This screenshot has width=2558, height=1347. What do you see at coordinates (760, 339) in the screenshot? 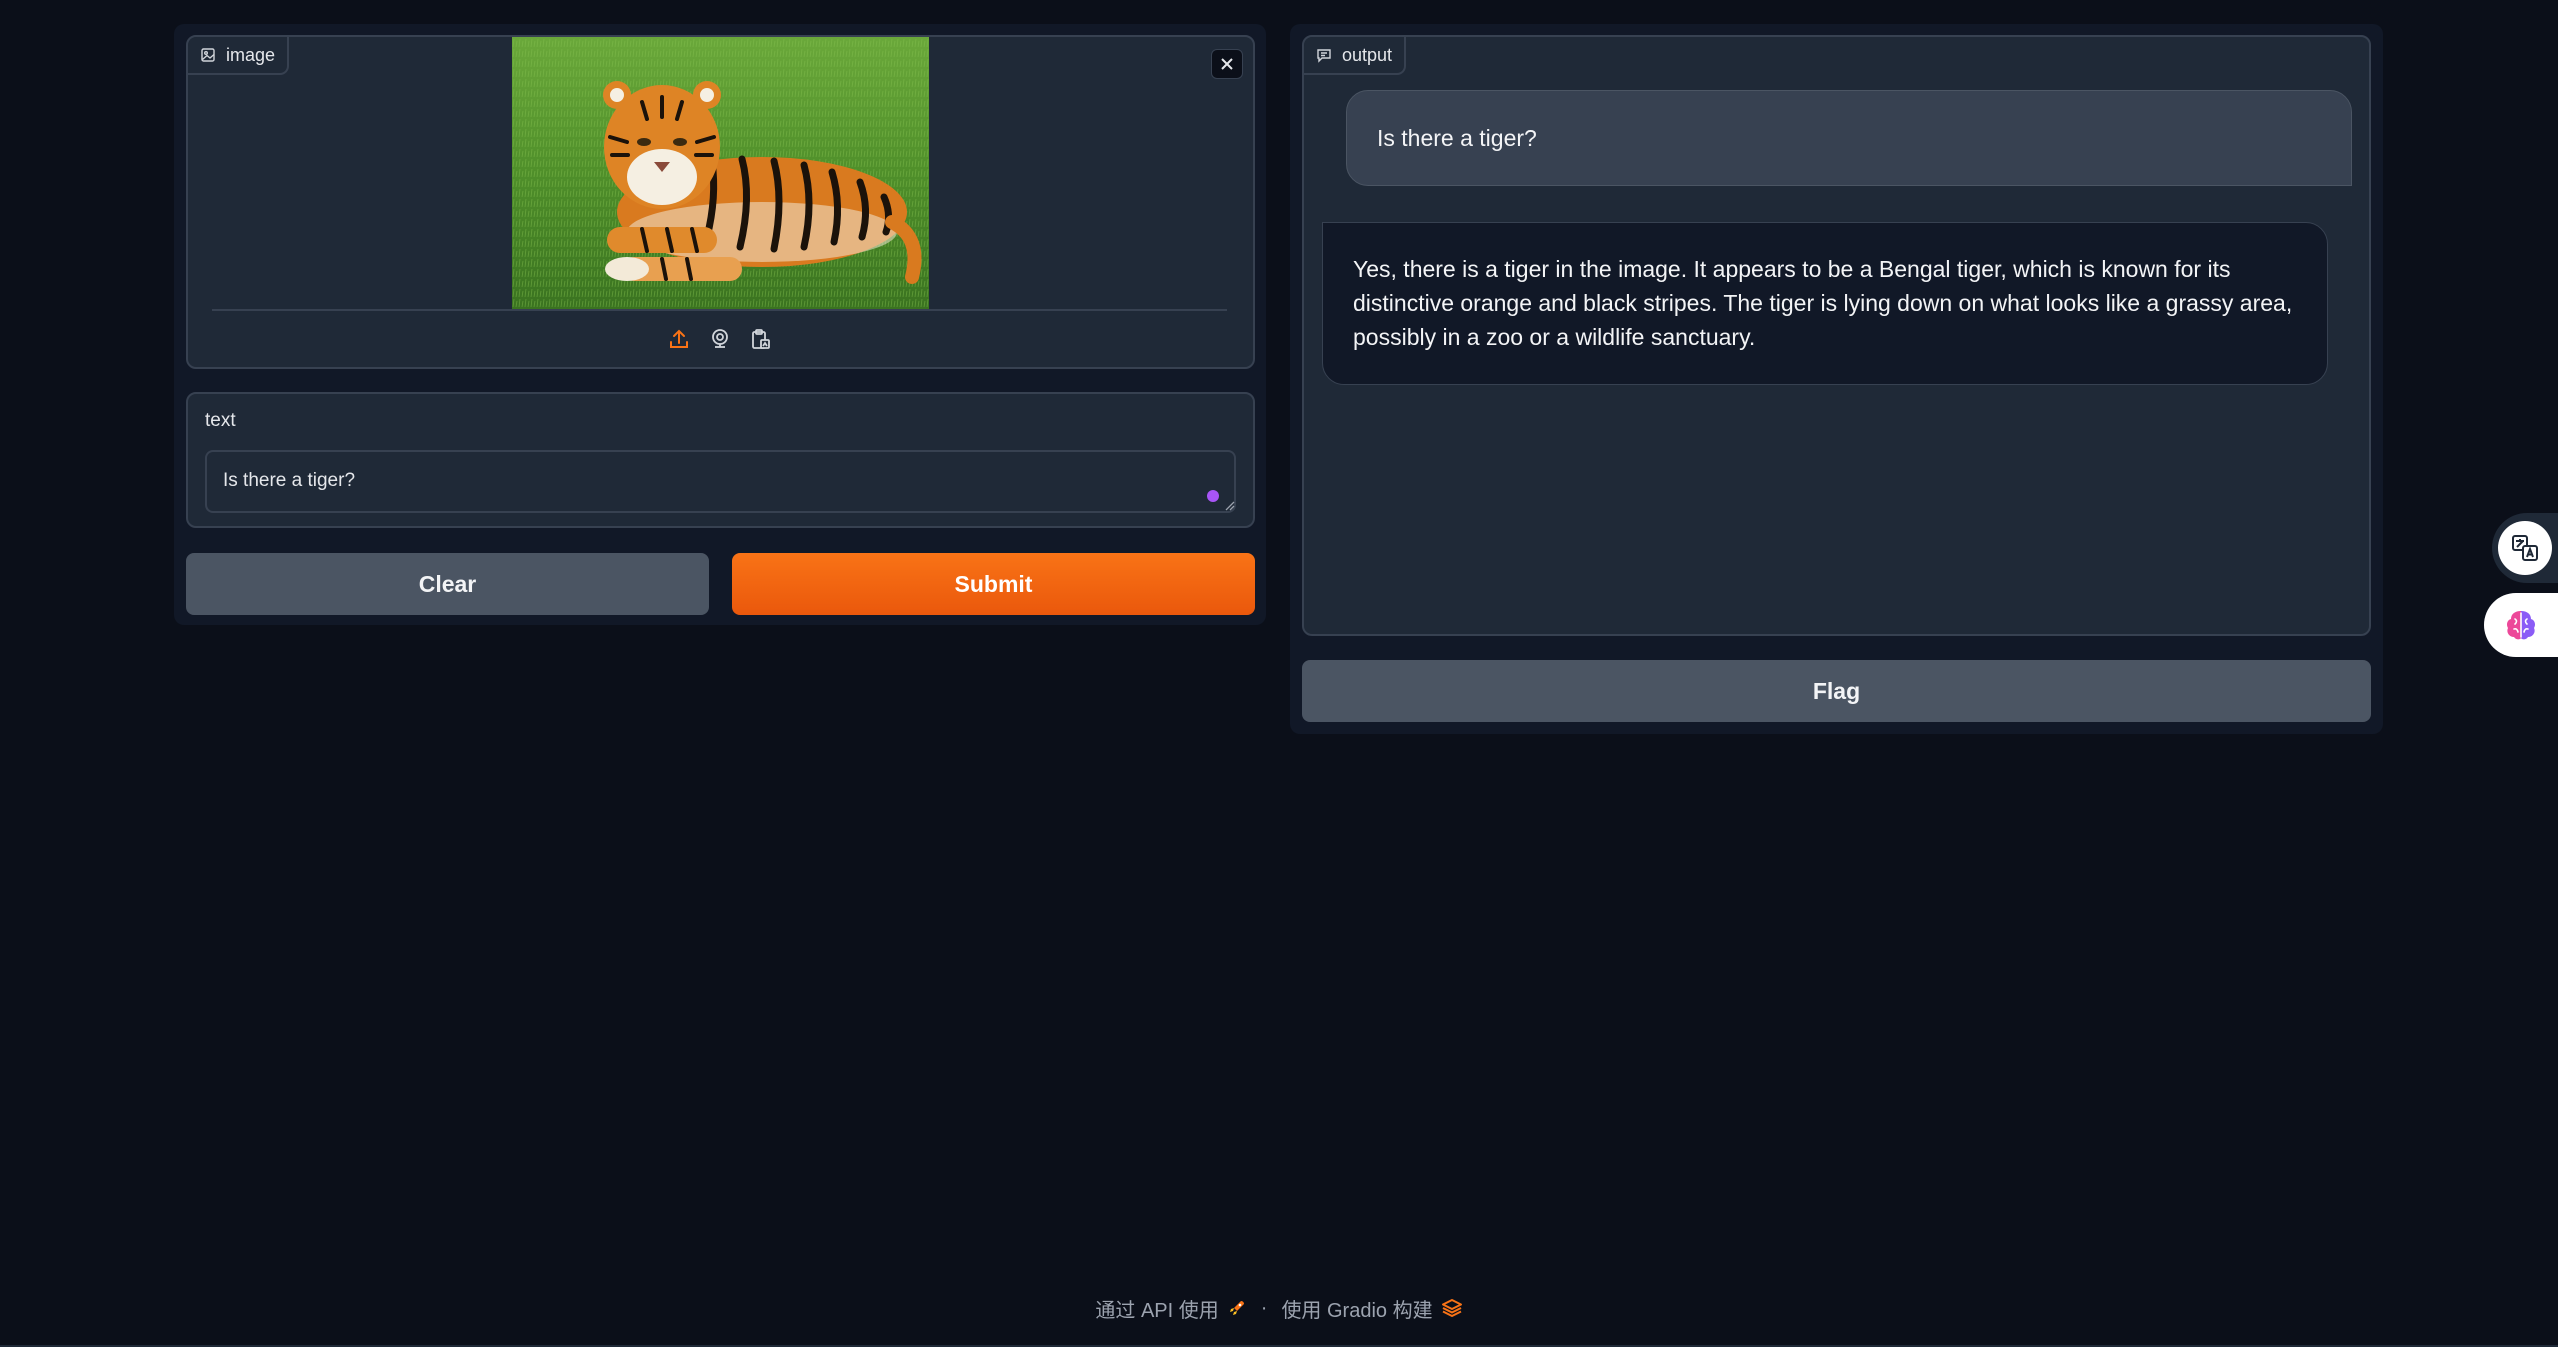
I see `clipboard-icon` at bounding box center [760, 339].